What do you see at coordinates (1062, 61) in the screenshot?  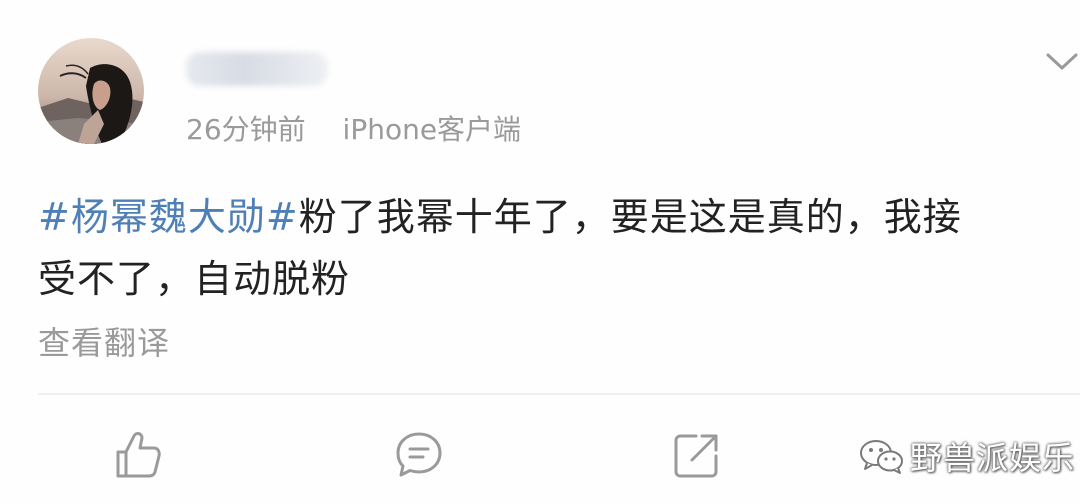 I see `chevron-down-icon` at bounding box center [1062, 61].